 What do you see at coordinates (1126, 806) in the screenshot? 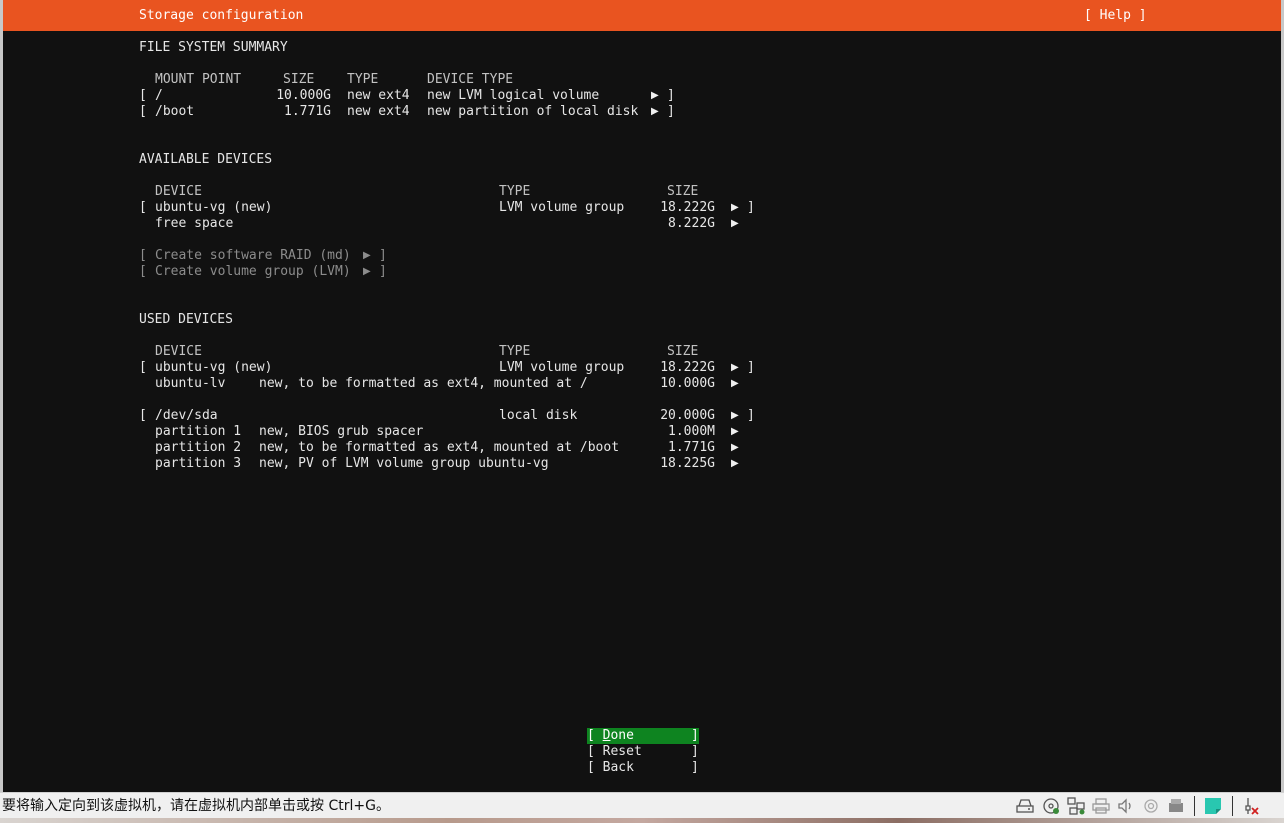
I see `sound-icon` at bounding box center [1126, 806].